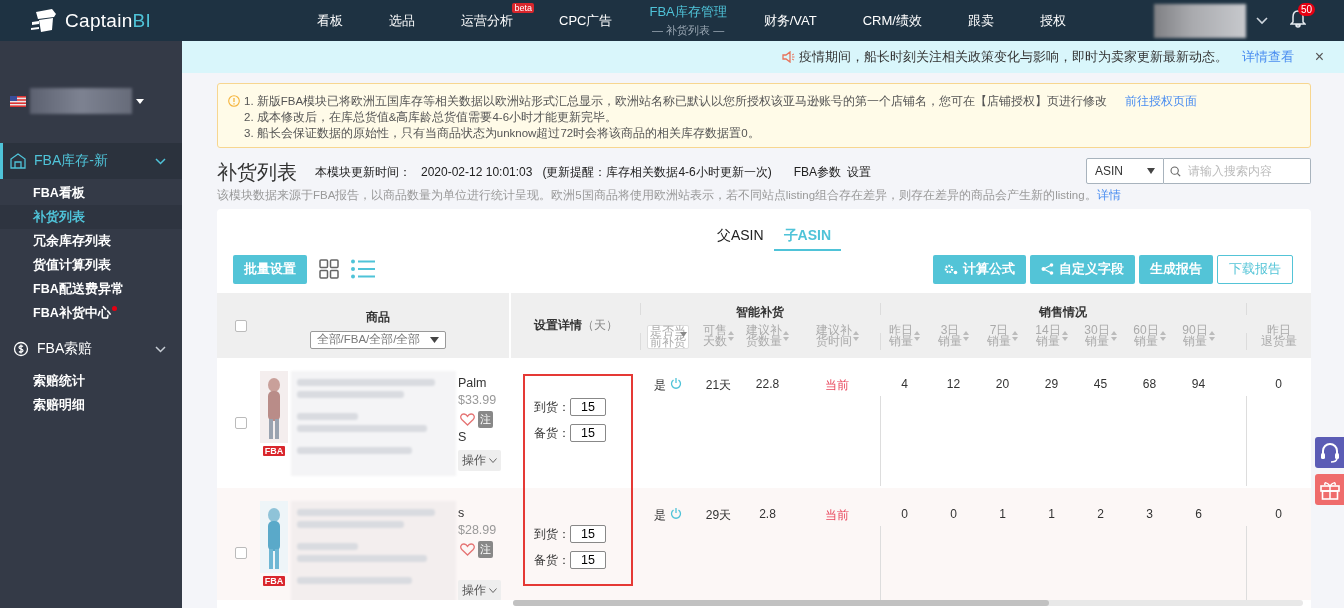 Image resolution: width=1344 pixels, height=608 pixels. Describe the element at coordinates (657, 172) in the screenshot. I see `update-note: (更新提醒：库存相关数据4-6小时更新一次)` at that location.